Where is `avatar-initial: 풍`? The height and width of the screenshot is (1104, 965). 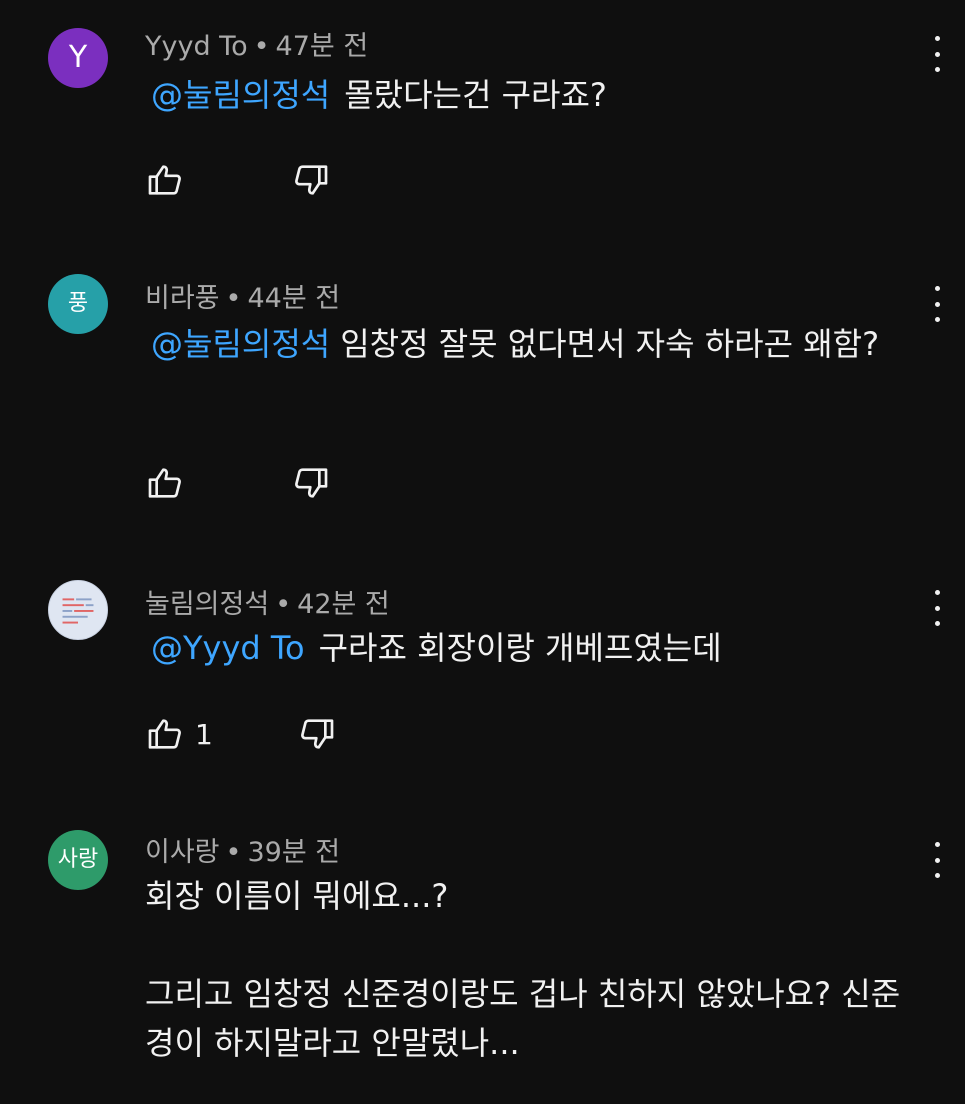 avatar-initial: 풍 is located at coordinates (78, 303).